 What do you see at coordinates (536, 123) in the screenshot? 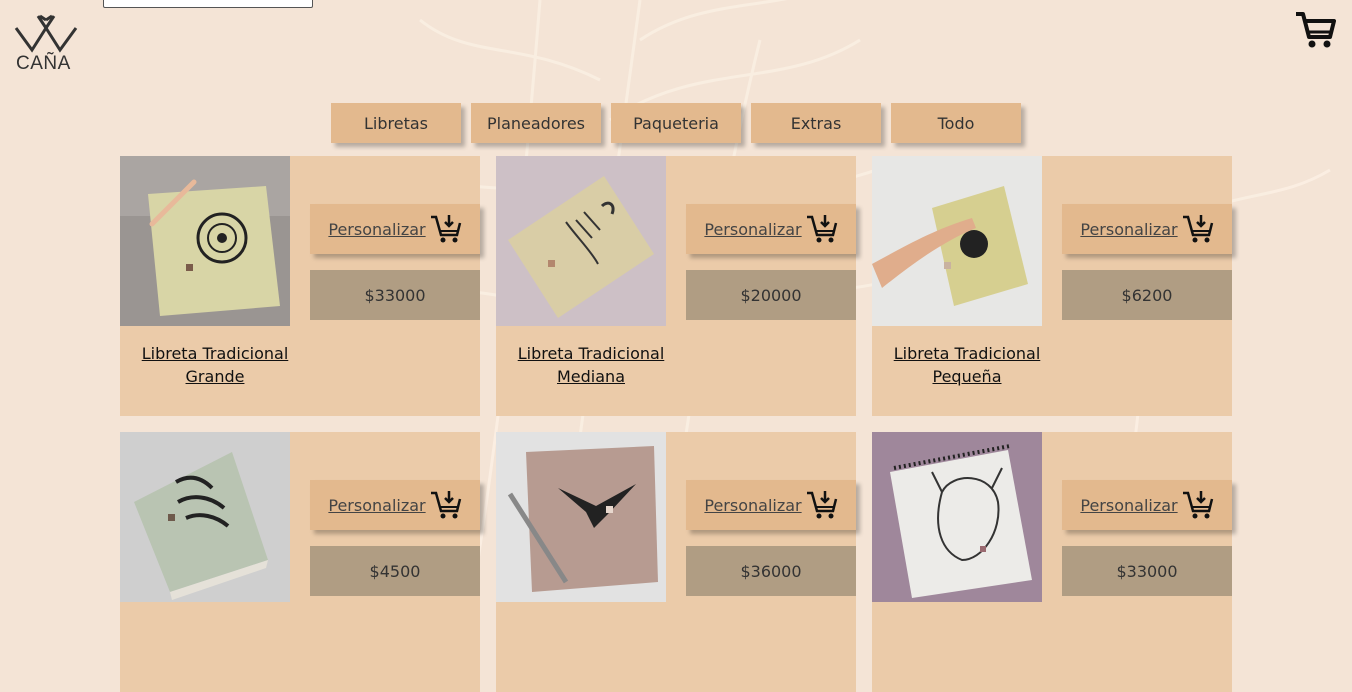
I see `tab-planeadores: Planeadores` at bounding box center [536, 123].